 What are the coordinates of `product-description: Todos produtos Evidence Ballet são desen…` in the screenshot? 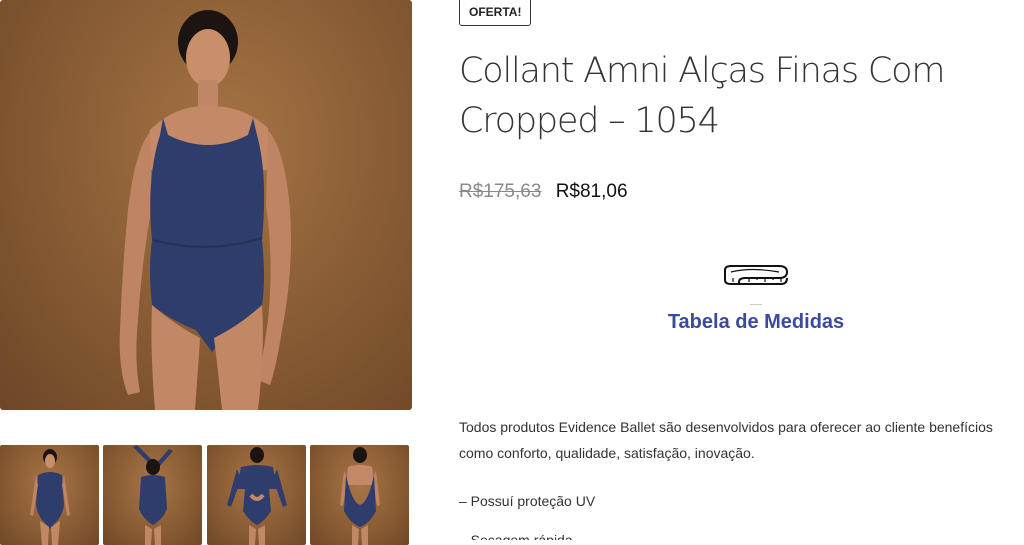 It's located at (741, 477).